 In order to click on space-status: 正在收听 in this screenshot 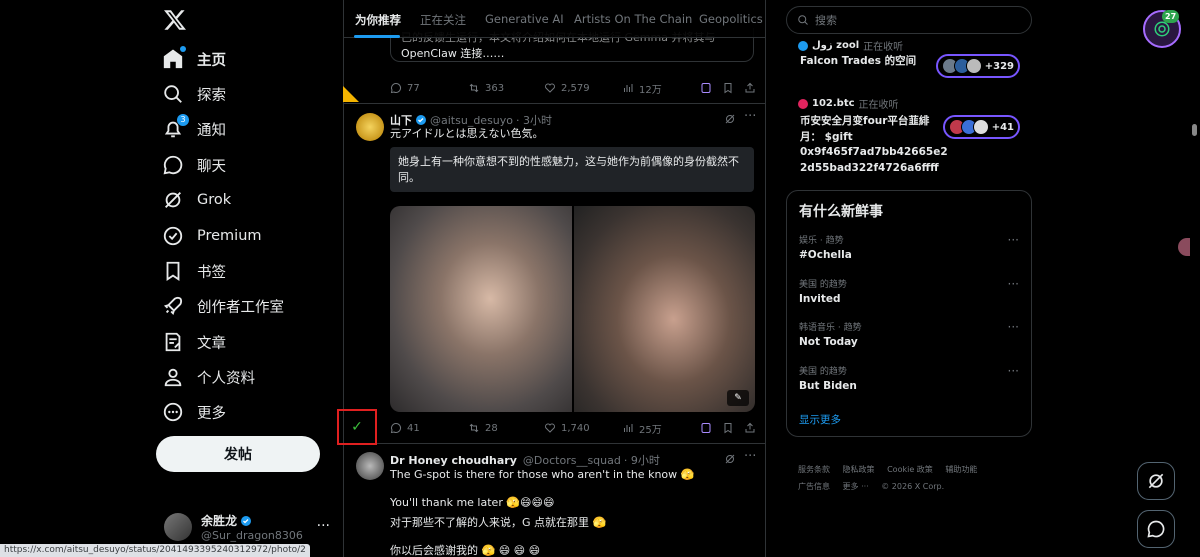, I will do `click(878, 105)`.